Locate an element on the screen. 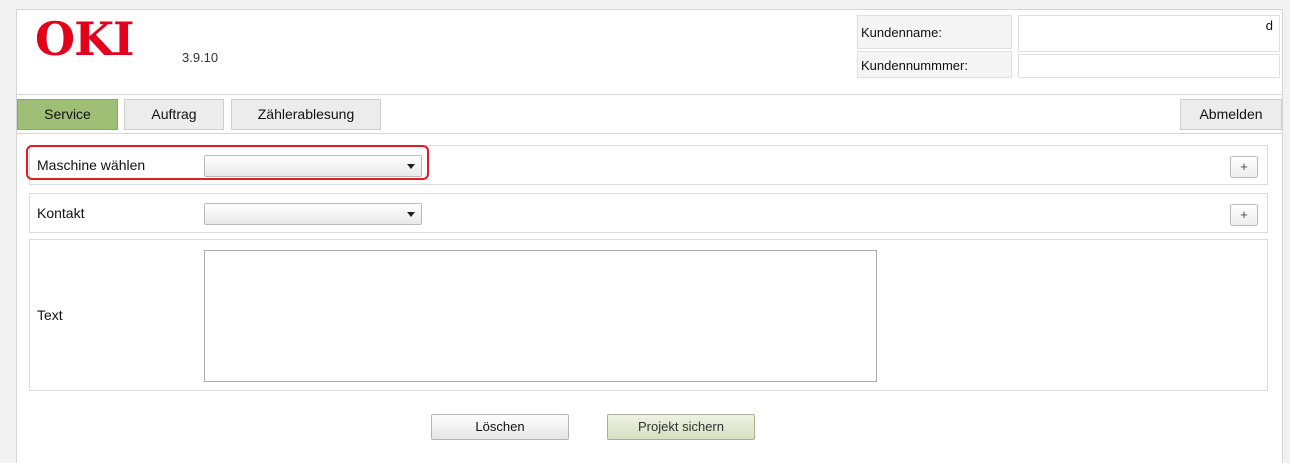  tab-bar: Service Auftrag Zählerablesung Abmelden is located at coordinates (649, 115).